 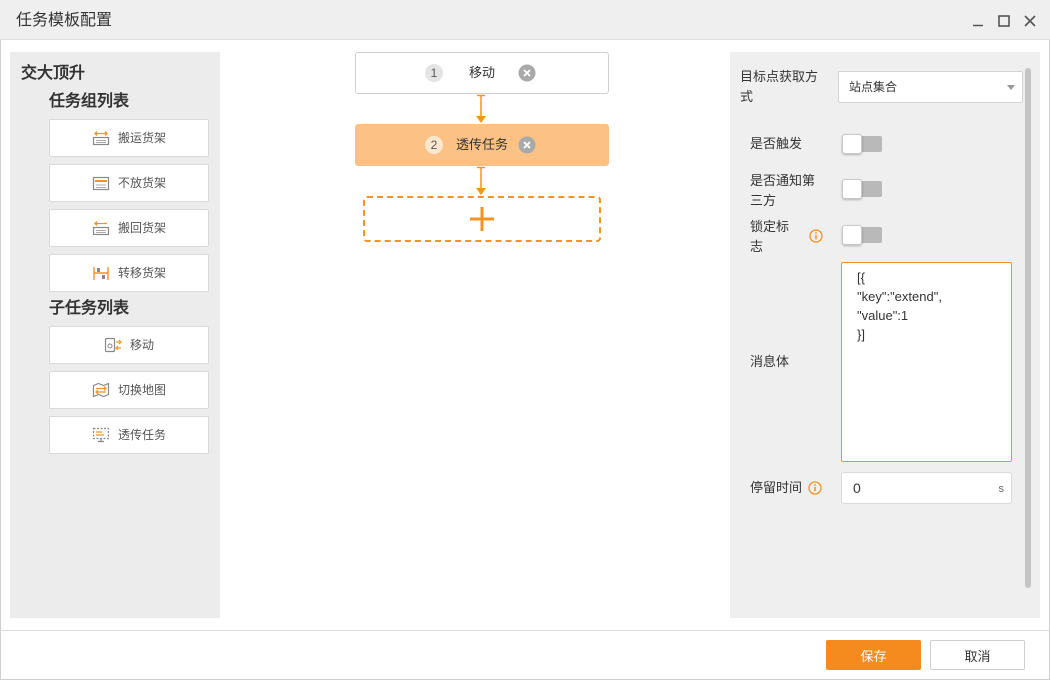 I want to click on minimize-icon, so click(x=978, y=21).